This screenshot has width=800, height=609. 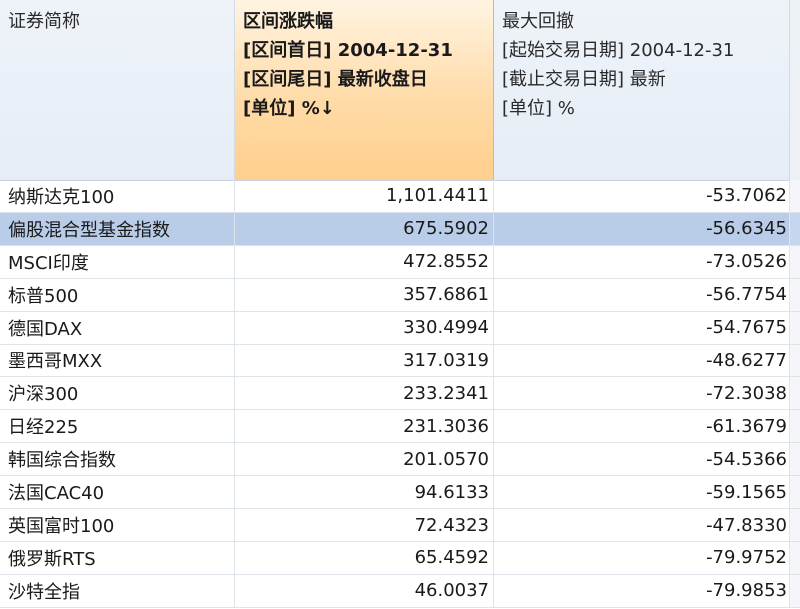 I want to click on cell-interval-change: 357.6861, so click(x=364, y=294).